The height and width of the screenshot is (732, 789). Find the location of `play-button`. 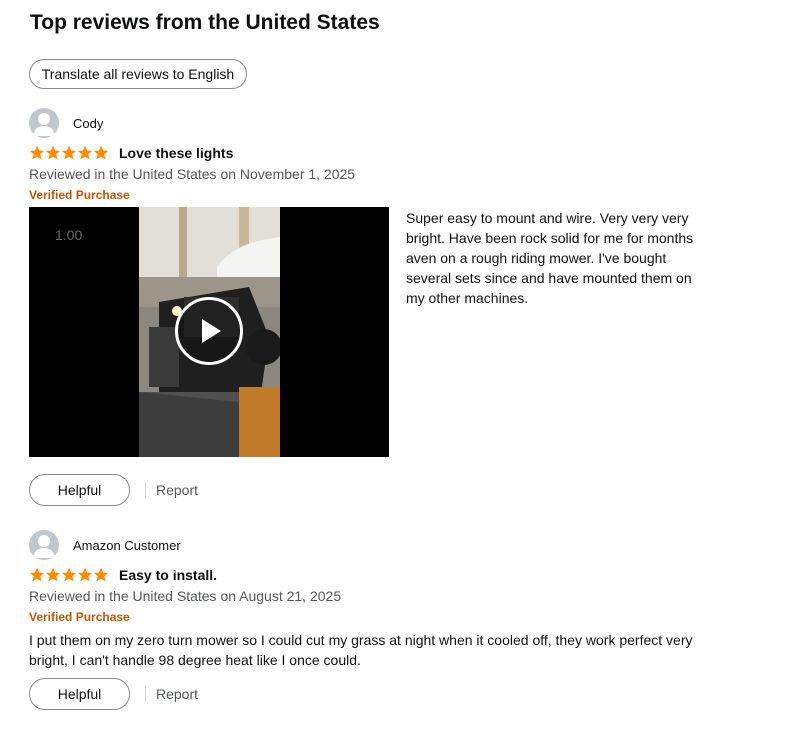

play-button is located at coordinates (209, 331).